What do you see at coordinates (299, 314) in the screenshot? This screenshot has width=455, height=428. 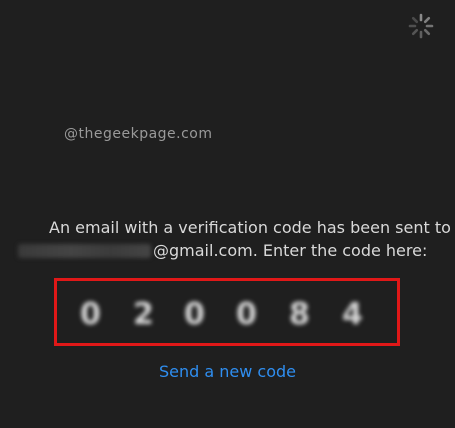 I see `code-digit-5: 8` at bounding box center [299, 314].